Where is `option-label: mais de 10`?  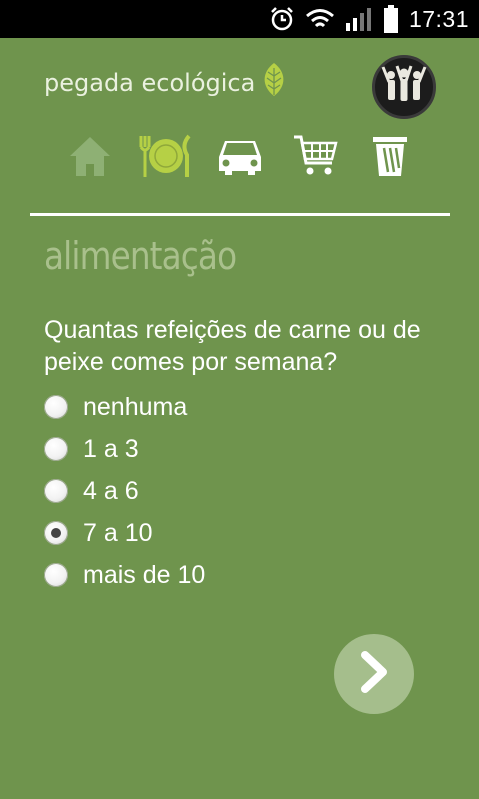
option-label: mais de 10 is located at coordinates (144, 574).